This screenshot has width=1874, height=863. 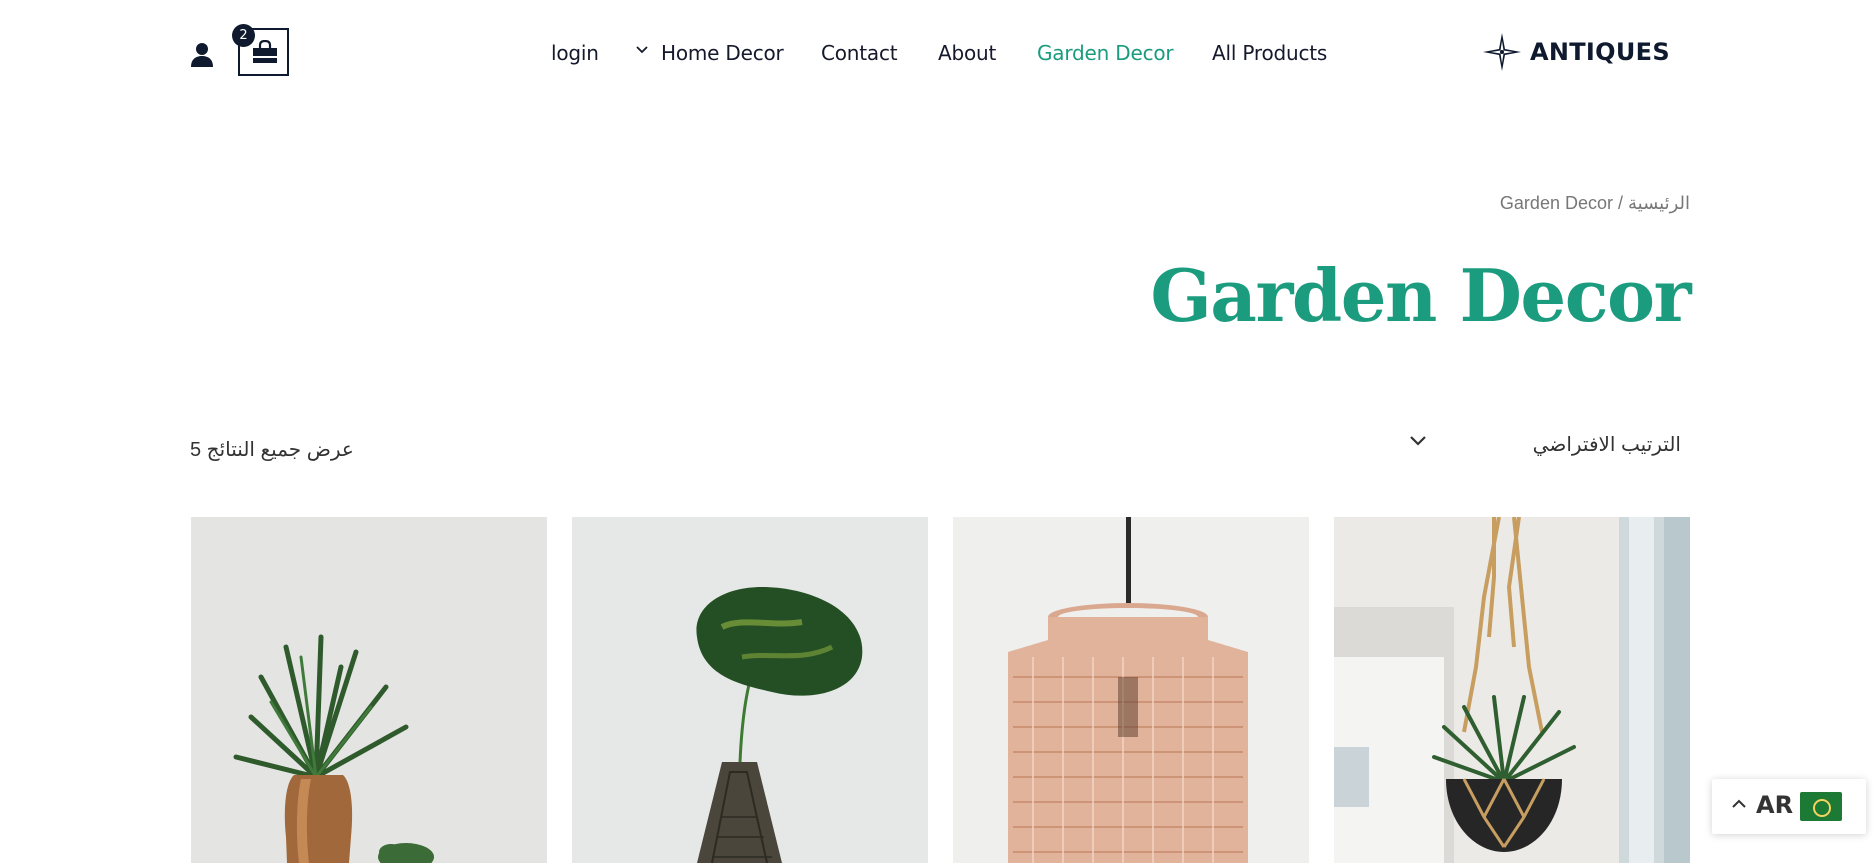 I want to click on results-count: عرض جميع النتائج 5, so click(x=272, y=450).